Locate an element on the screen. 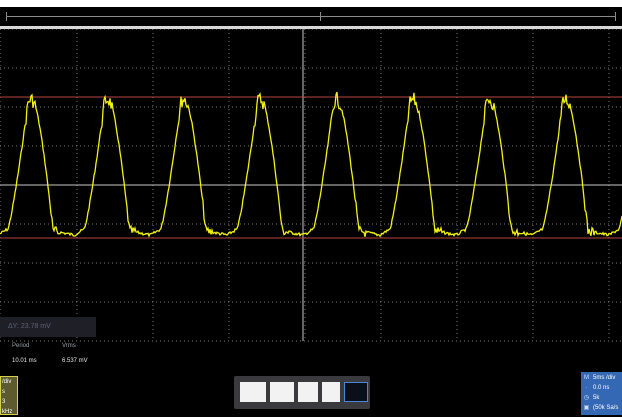 The image size is (622, 417). horizontal-settings-panel: M 5ms /div · 0.0 ns ◷ 5k ▣ (50k Sa/s is located at coordinates (601, 393).